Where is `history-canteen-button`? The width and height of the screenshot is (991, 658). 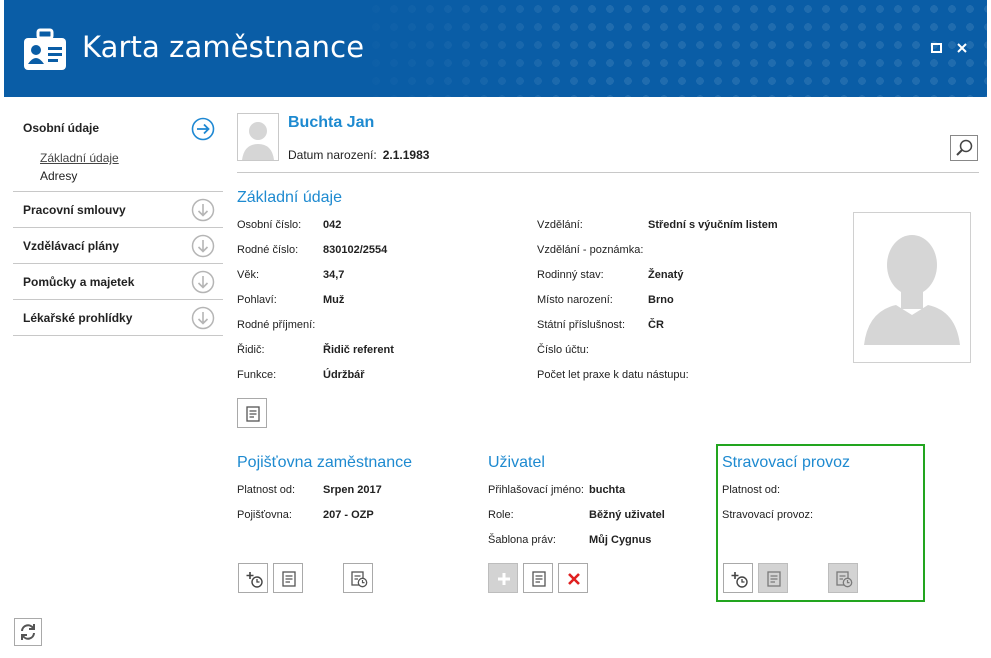
history-canteen-button is located at coordinates (843, 578).